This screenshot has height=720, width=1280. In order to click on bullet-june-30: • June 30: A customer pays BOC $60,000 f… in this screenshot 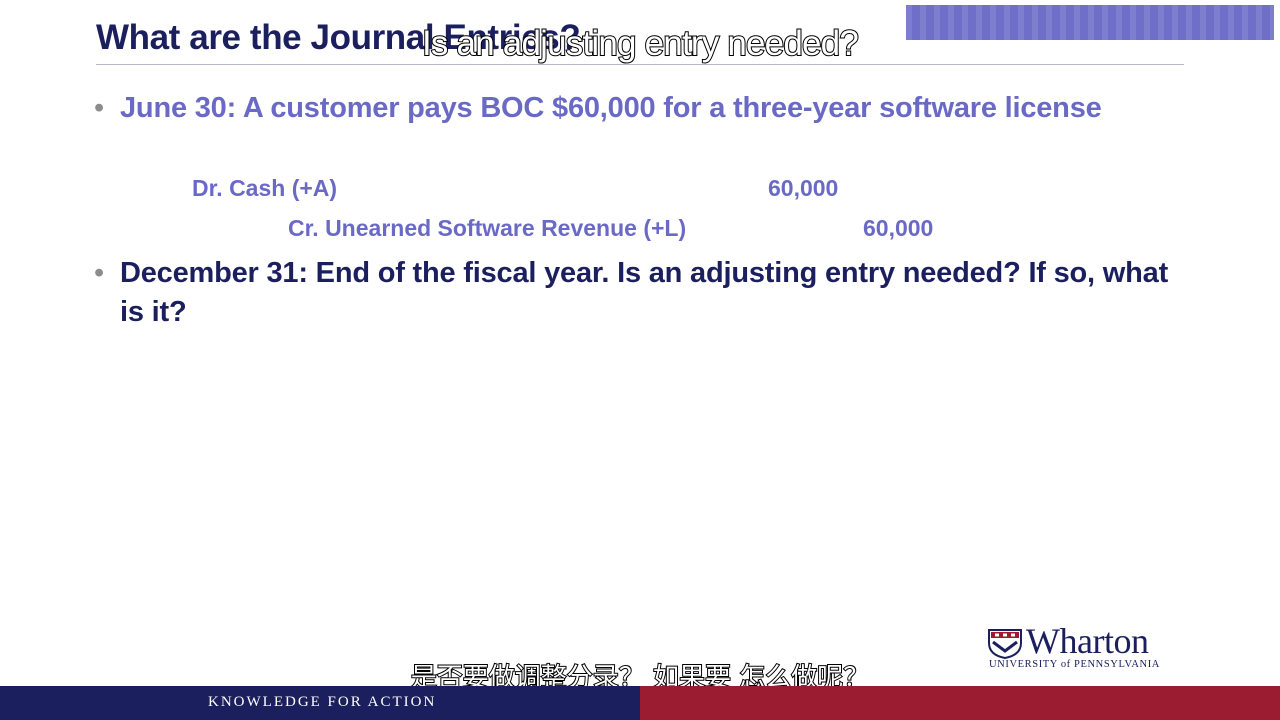, I will do `click(612, 108)`.